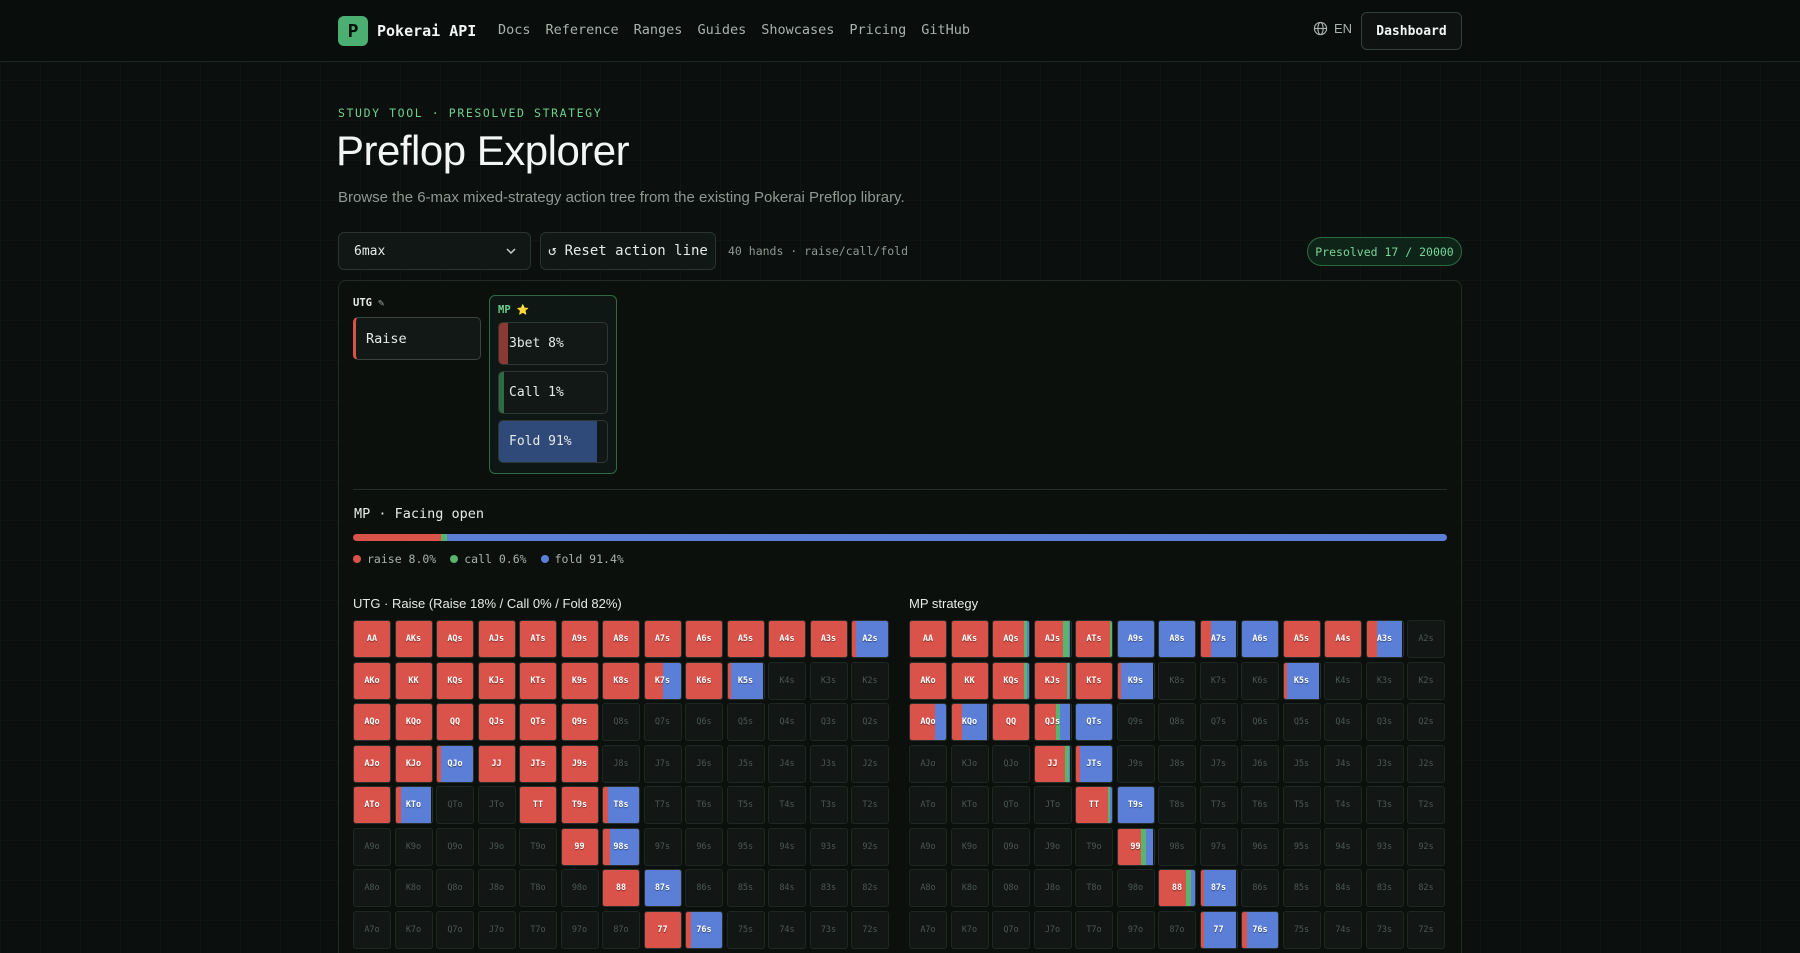 The height and width of the screenshot is (953, 1800). I want to click on hand-cell: 83s, so click(828, 888).